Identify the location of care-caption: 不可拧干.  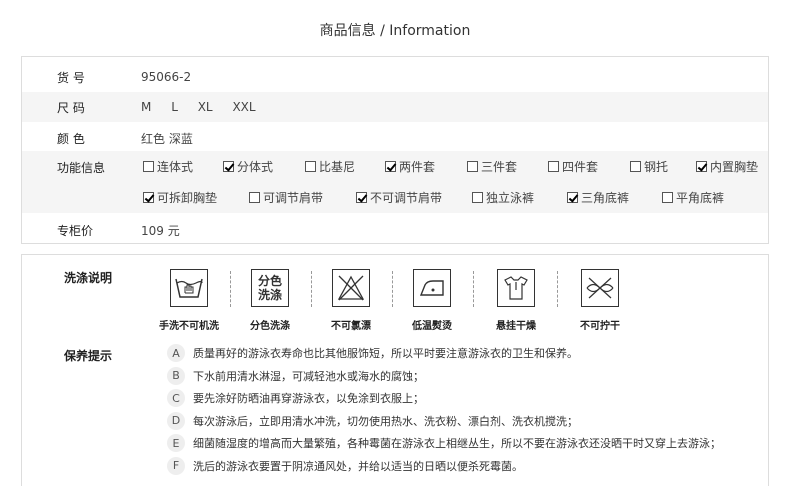
(600, 326).